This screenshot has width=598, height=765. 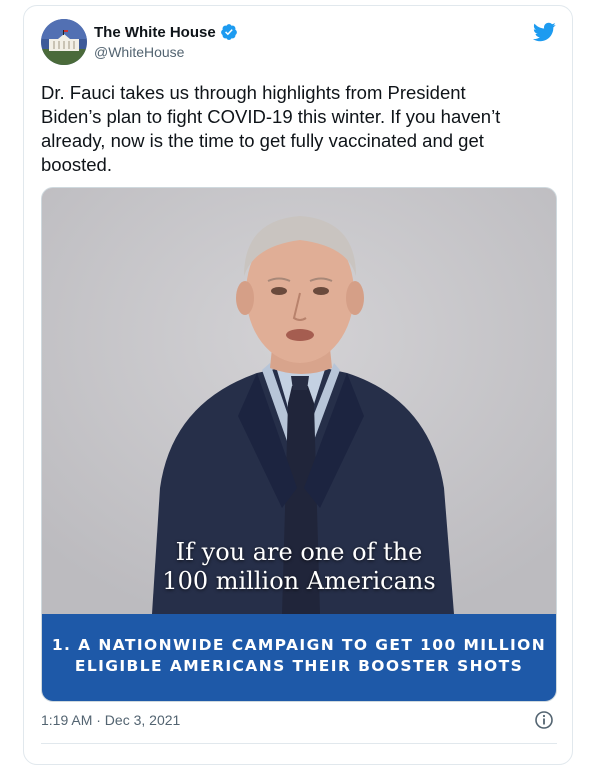 I want to click on verified-badge-icon, so click(x=229, y=32).